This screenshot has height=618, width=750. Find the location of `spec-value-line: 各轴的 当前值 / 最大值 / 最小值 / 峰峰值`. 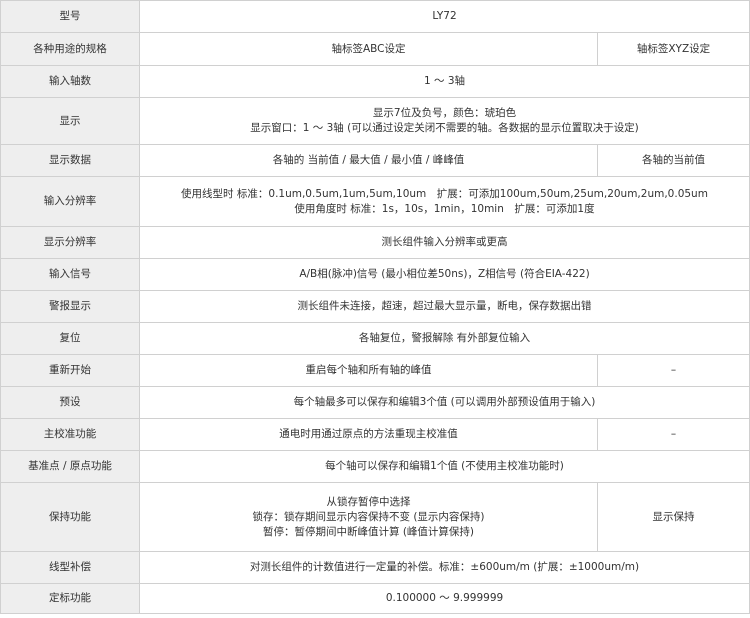

spec-value-line: 各轴的 当前值 / 最大值 / 最小值 / 峰峰值 is located at coordinates (368, 160).